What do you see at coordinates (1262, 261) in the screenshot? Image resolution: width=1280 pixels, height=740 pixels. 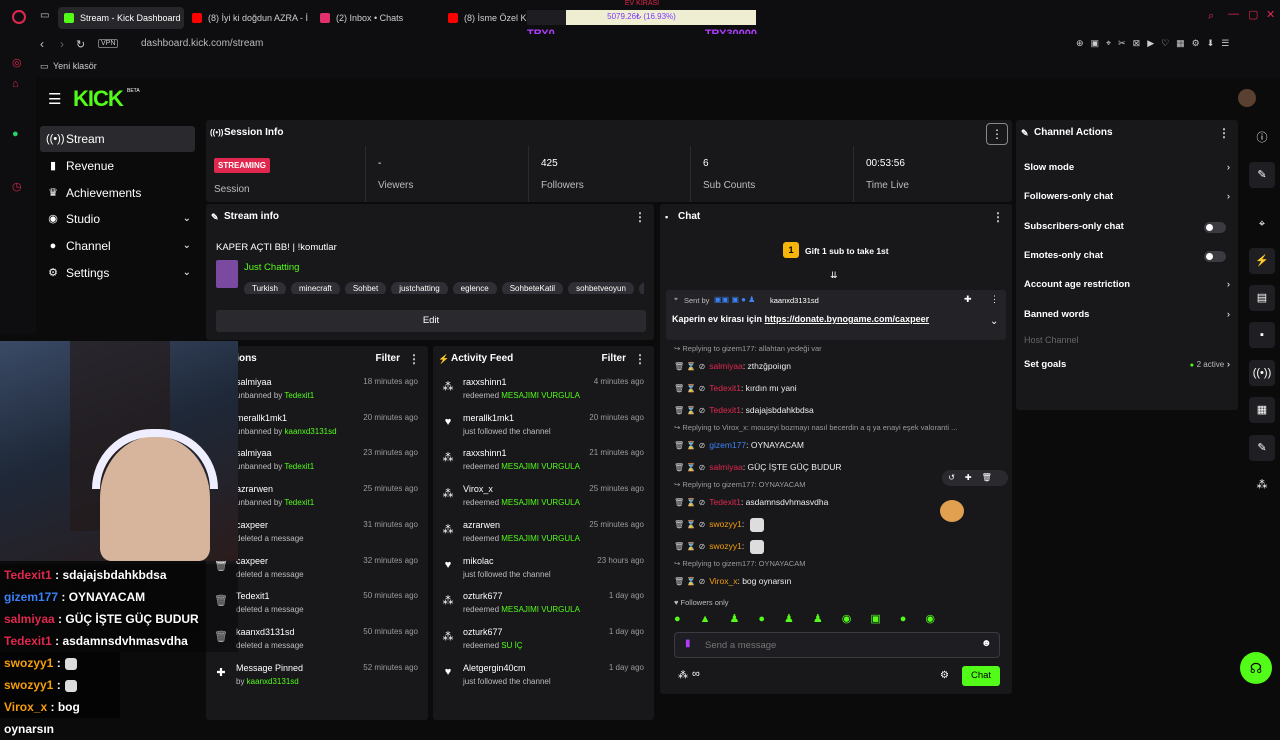 I see `bolt-icon: ⚡` at bounding box center [1262, 261].